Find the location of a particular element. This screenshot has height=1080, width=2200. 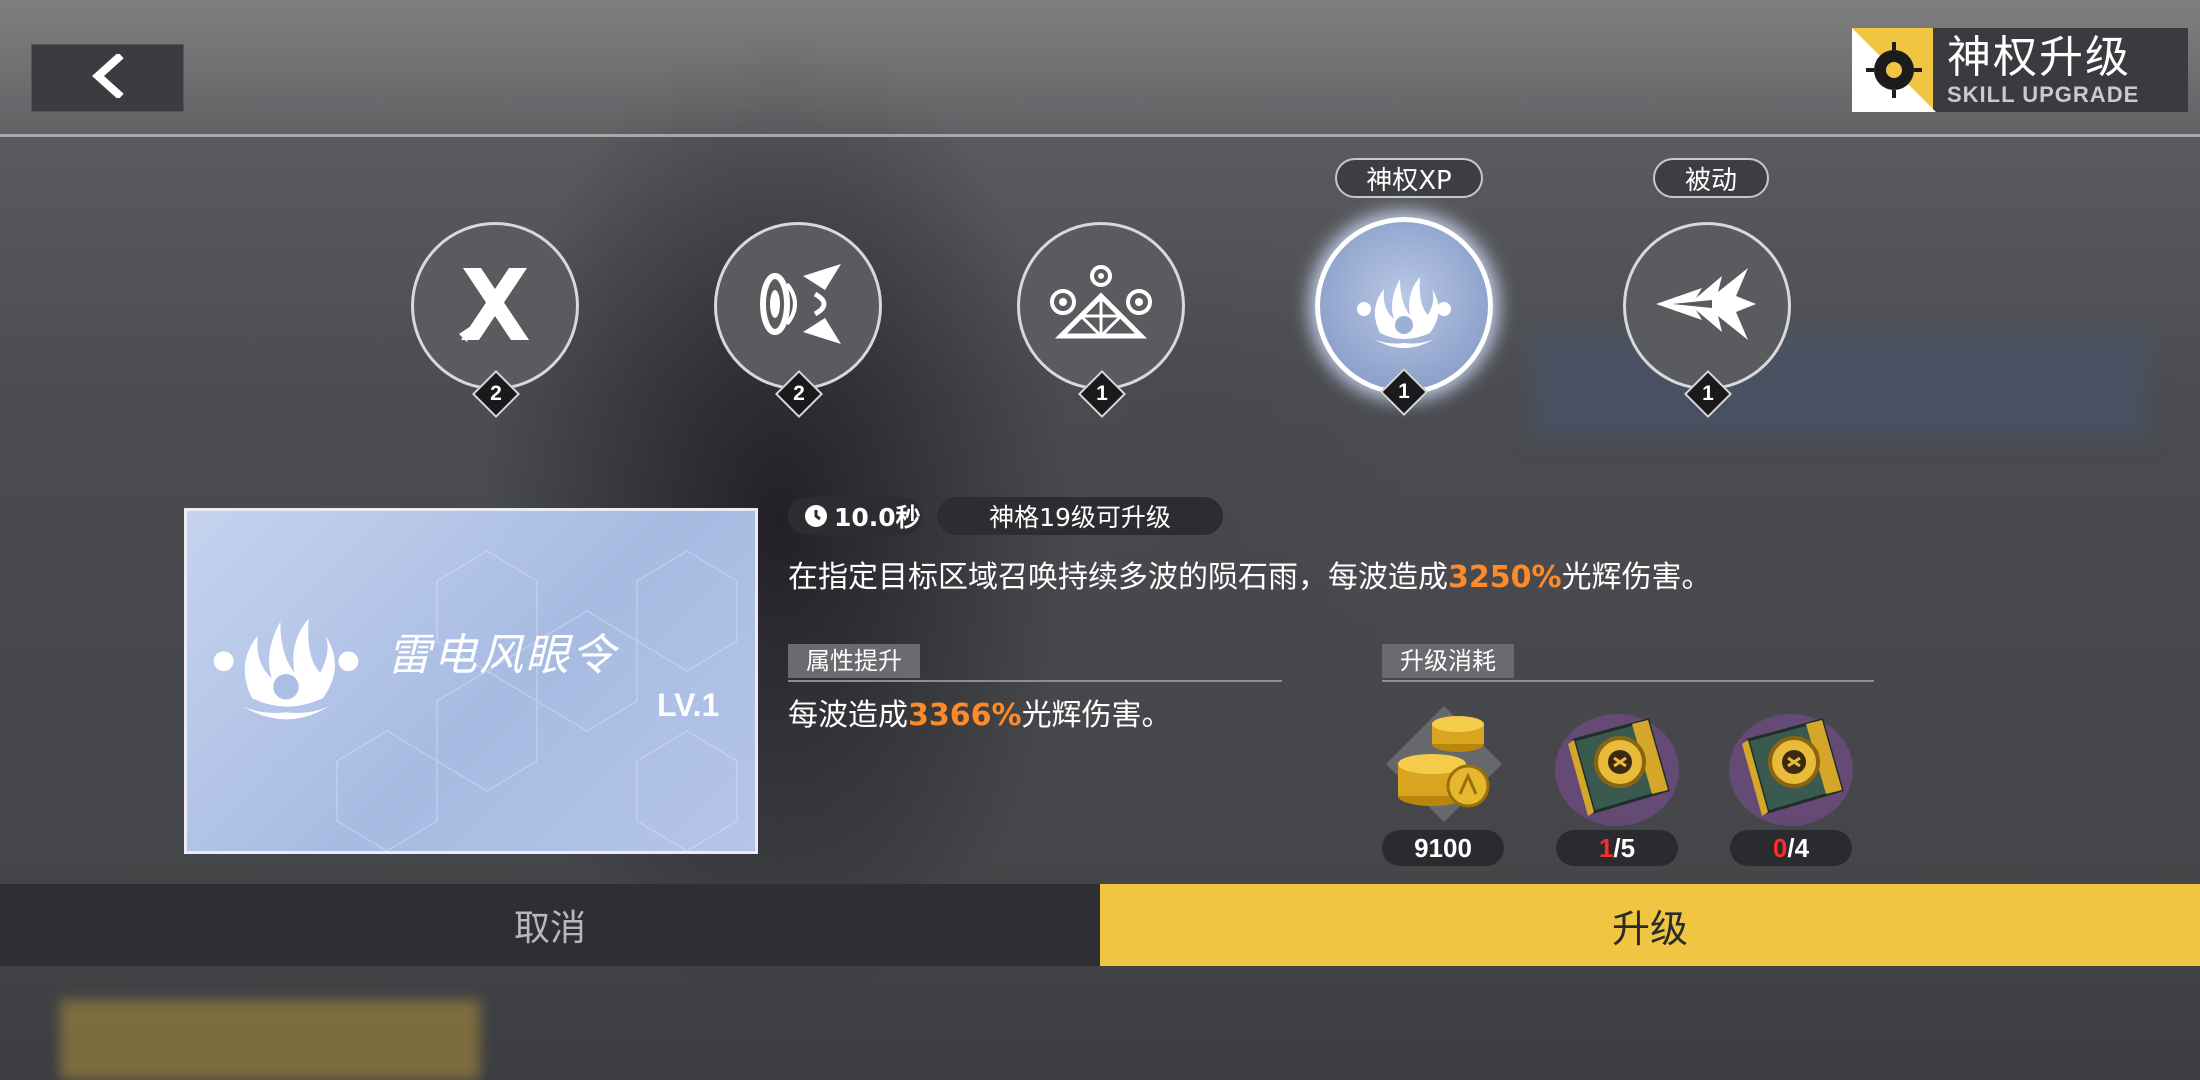

page-subtitle: SKILL UPGRADE is located at coordinates (2043, 94).